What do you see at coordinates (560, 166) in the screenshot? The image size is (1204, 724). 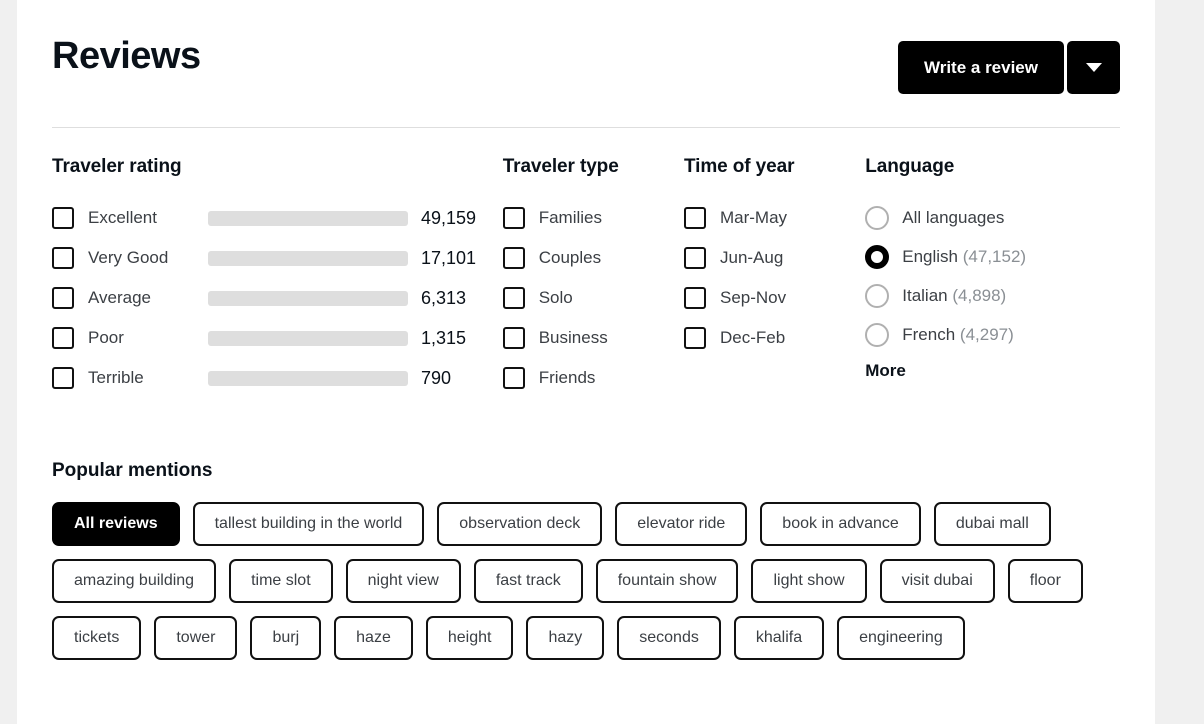 I see `traveler-type-heading: Traveler type` at bounding box center [560, 166].